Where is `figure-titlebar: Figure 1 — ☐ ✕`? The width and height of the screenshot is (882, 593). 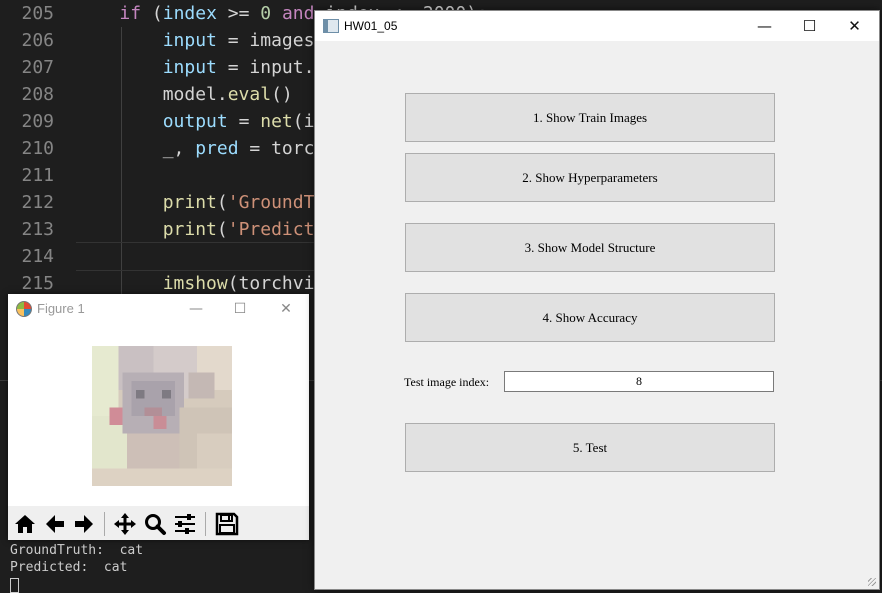 figure-titlebar: Figure 1 — ☐ ✕ is located at coordinates (158, 309).